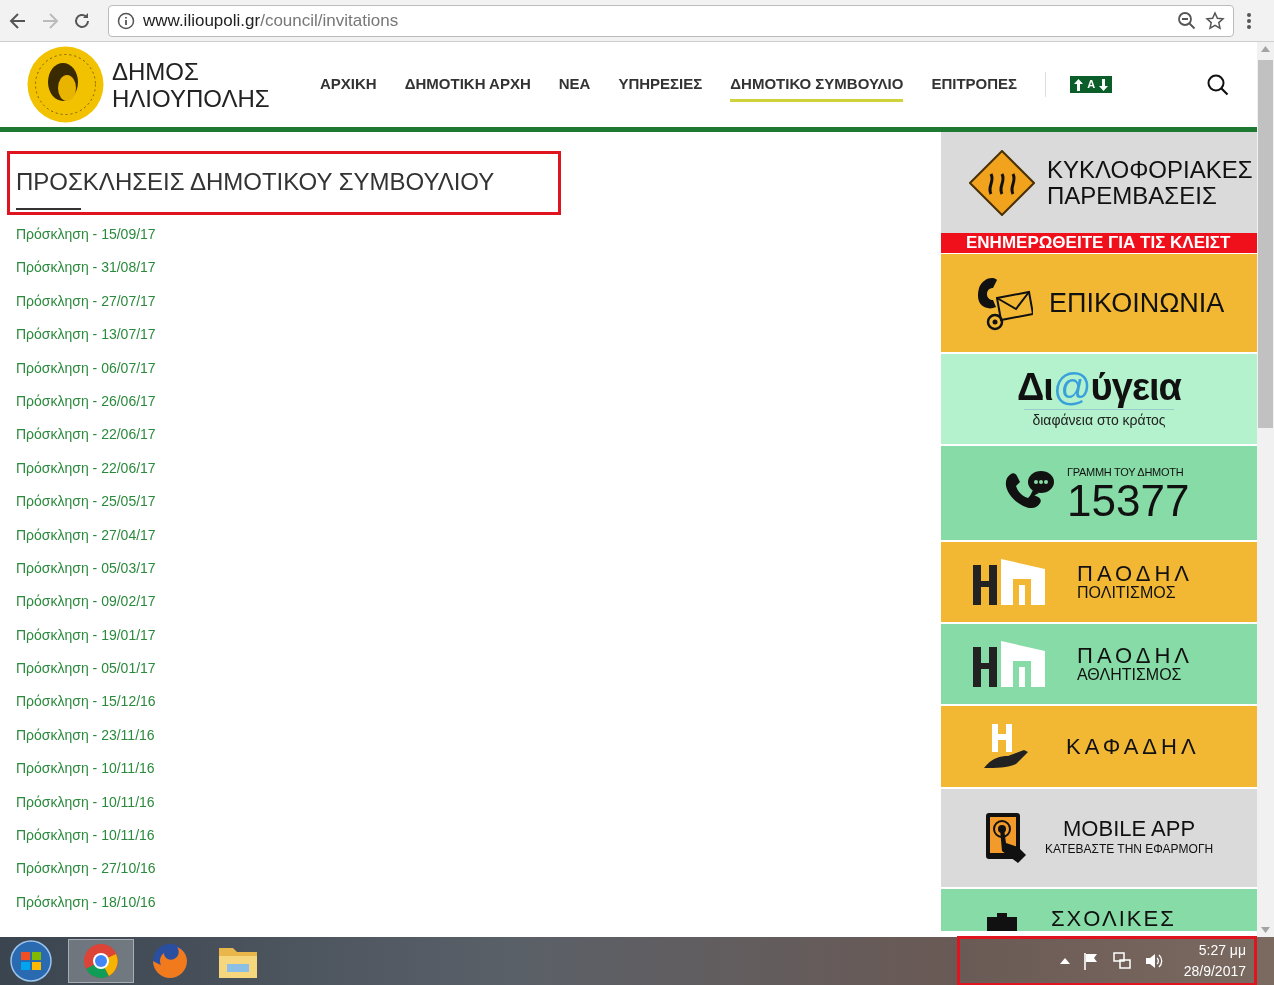 The width and height of the screenshot is (1274, 985). I want to click on nav-link: ΑΡΧΙΚΗ, so click(348, 87).